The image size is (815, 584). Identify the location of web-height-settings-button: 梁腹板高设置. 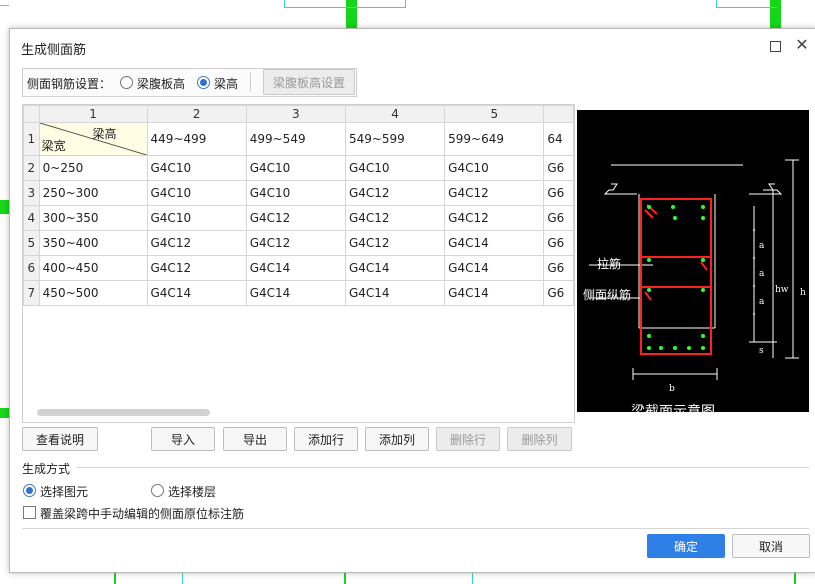
(309, 82).